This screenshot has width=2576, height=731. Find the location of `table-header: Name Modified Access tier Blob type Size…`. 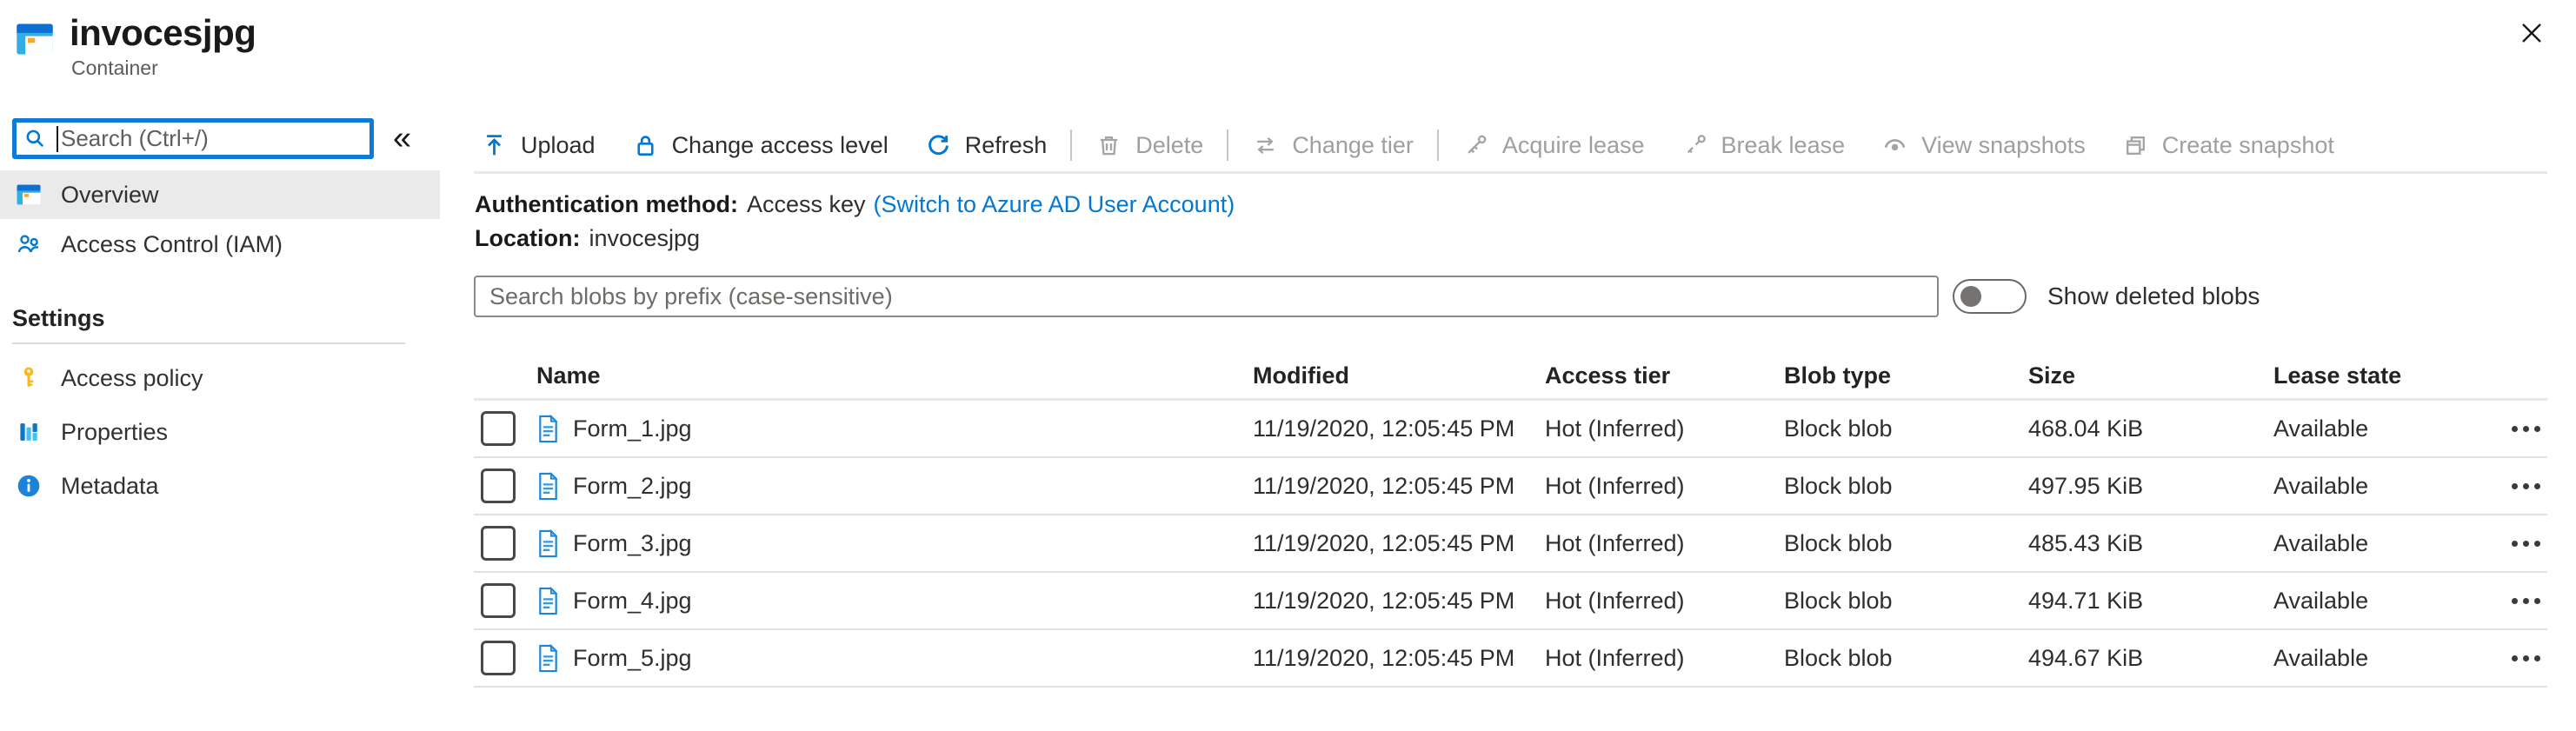

table-header: Name Modified Access tier Blob type Size… is located at coordinates (1510, 377).